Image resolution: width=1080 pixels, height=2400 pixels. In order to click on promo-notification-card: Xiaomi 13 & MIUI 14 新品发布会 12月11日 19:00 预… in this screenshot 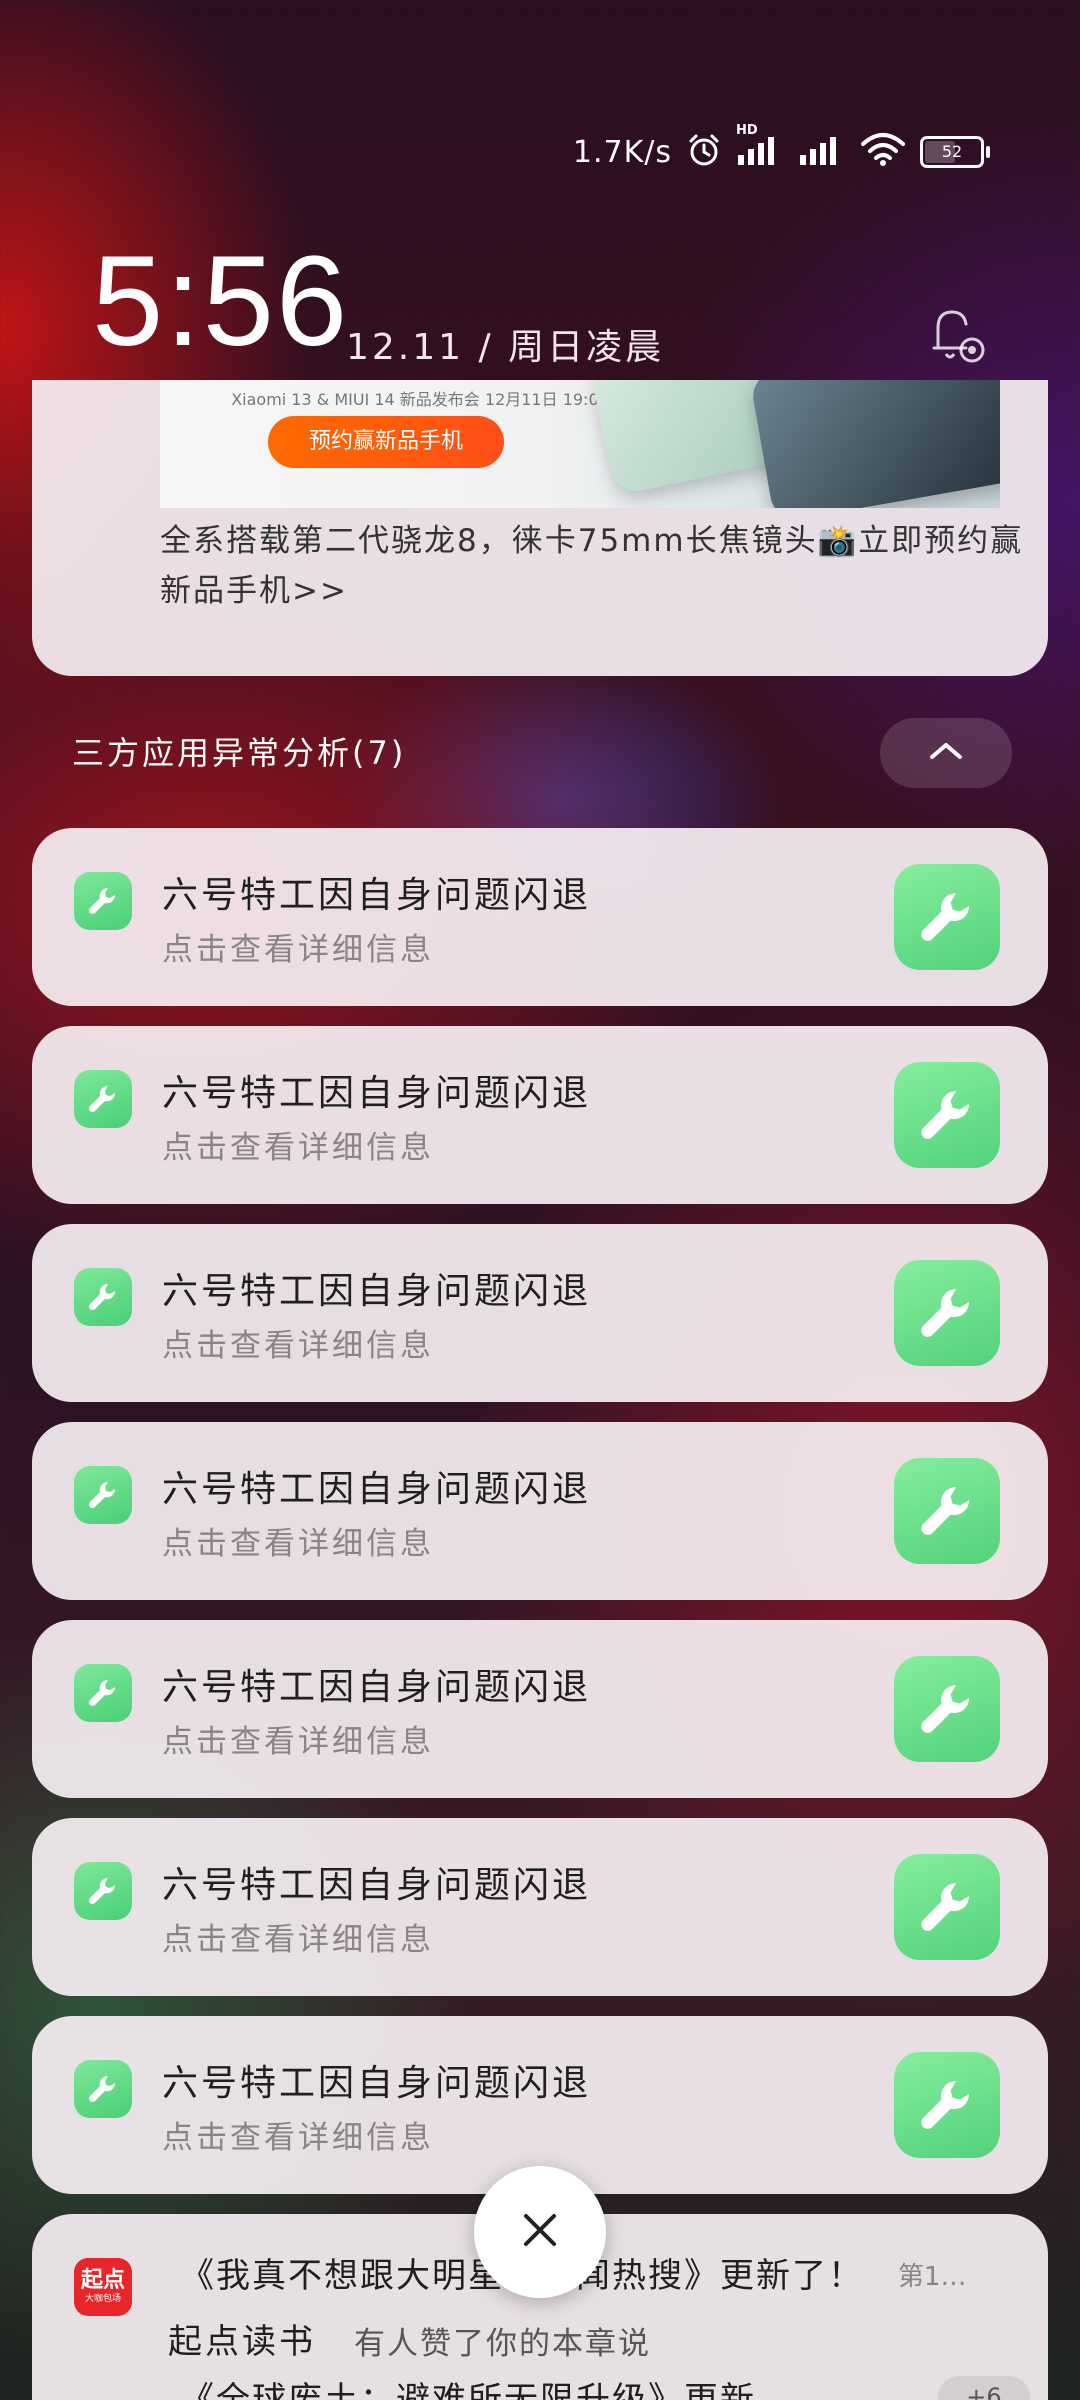, I will do `click(540, 528)`.